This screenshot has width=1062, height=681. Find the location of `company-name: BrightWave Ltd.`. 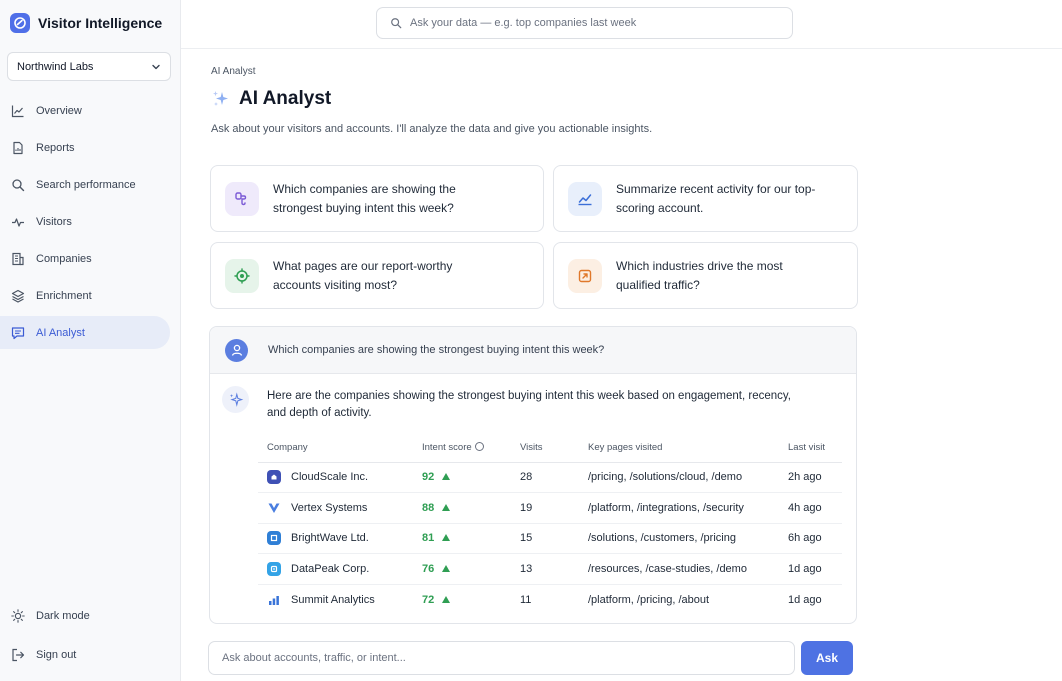

company-name: BrightWave Ltd. is located at coordinates (330, 538).